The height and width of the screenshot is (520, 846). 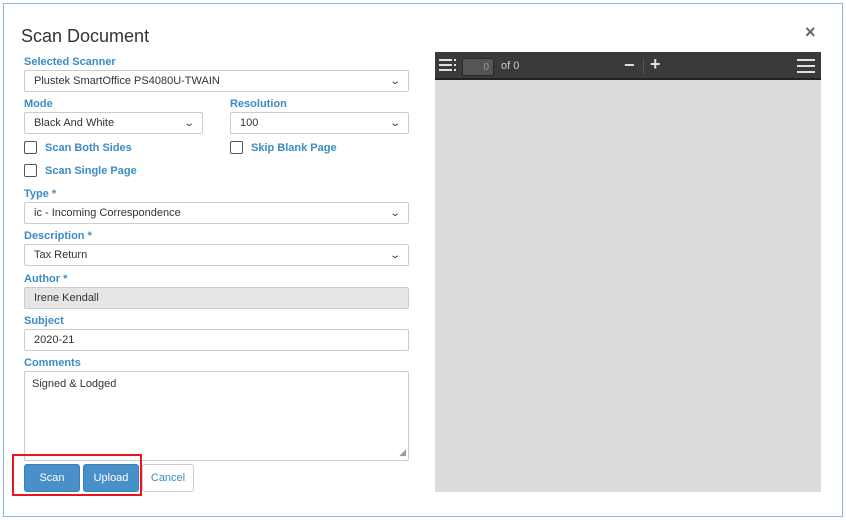 I want to click on page-number-input: 0, so click(x=478, y=67).